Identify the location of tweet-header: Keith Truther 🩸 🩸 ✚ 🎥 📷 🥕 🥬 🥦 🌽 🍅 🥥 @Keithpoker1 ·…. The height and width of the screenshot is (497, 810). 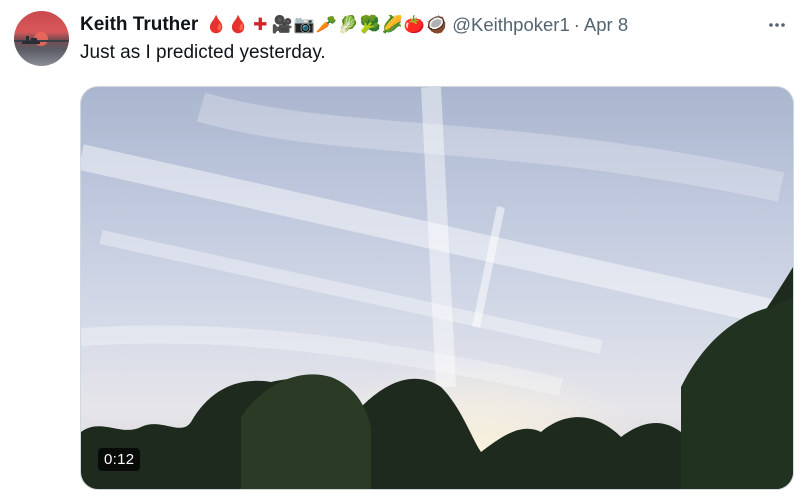
(440, 25).